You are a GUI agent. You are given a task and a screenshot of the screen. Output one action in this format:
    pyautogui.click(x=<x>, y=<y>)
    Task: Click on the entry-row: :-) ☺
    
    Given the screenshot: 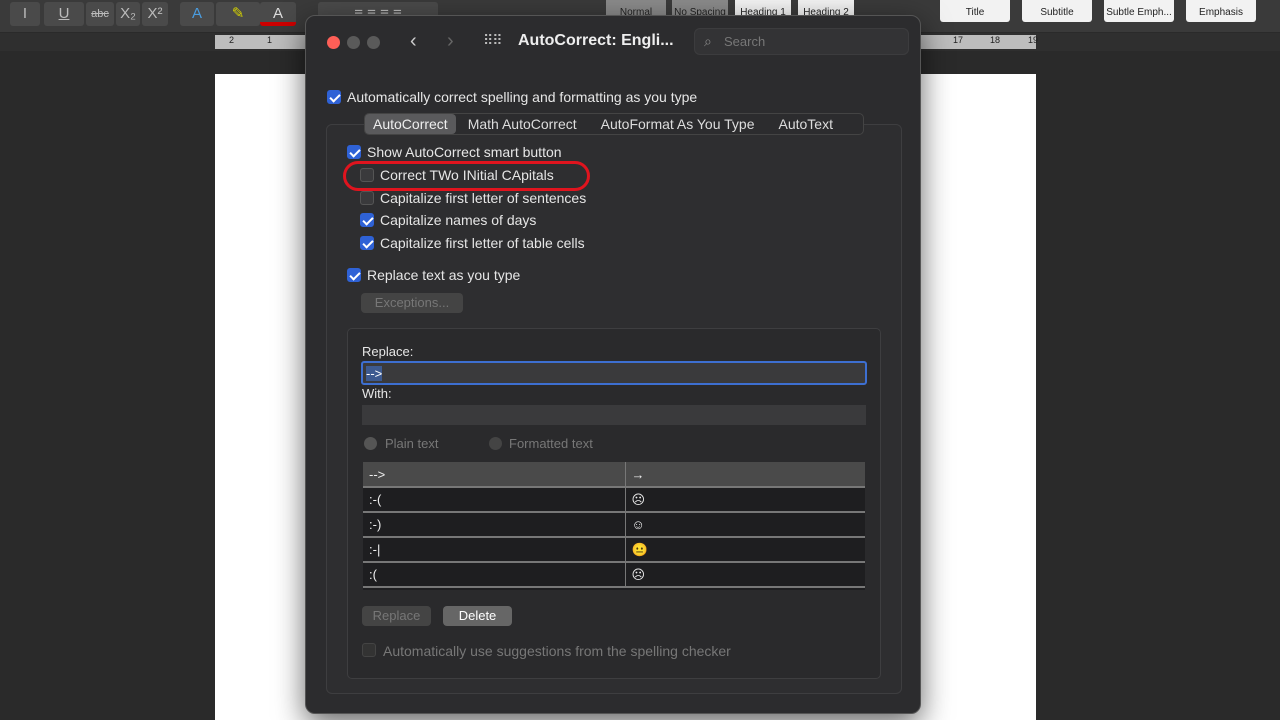 What is the action you would take?
    pyautogui.click(x=614, y=525)
    